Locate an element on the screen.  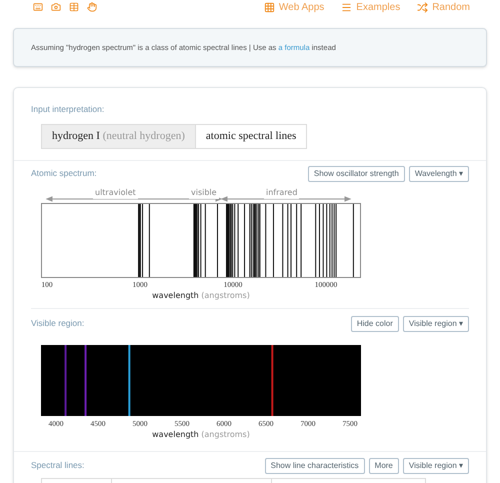
option-button: Wavelength ▾ is located at coordinates (438, 174).